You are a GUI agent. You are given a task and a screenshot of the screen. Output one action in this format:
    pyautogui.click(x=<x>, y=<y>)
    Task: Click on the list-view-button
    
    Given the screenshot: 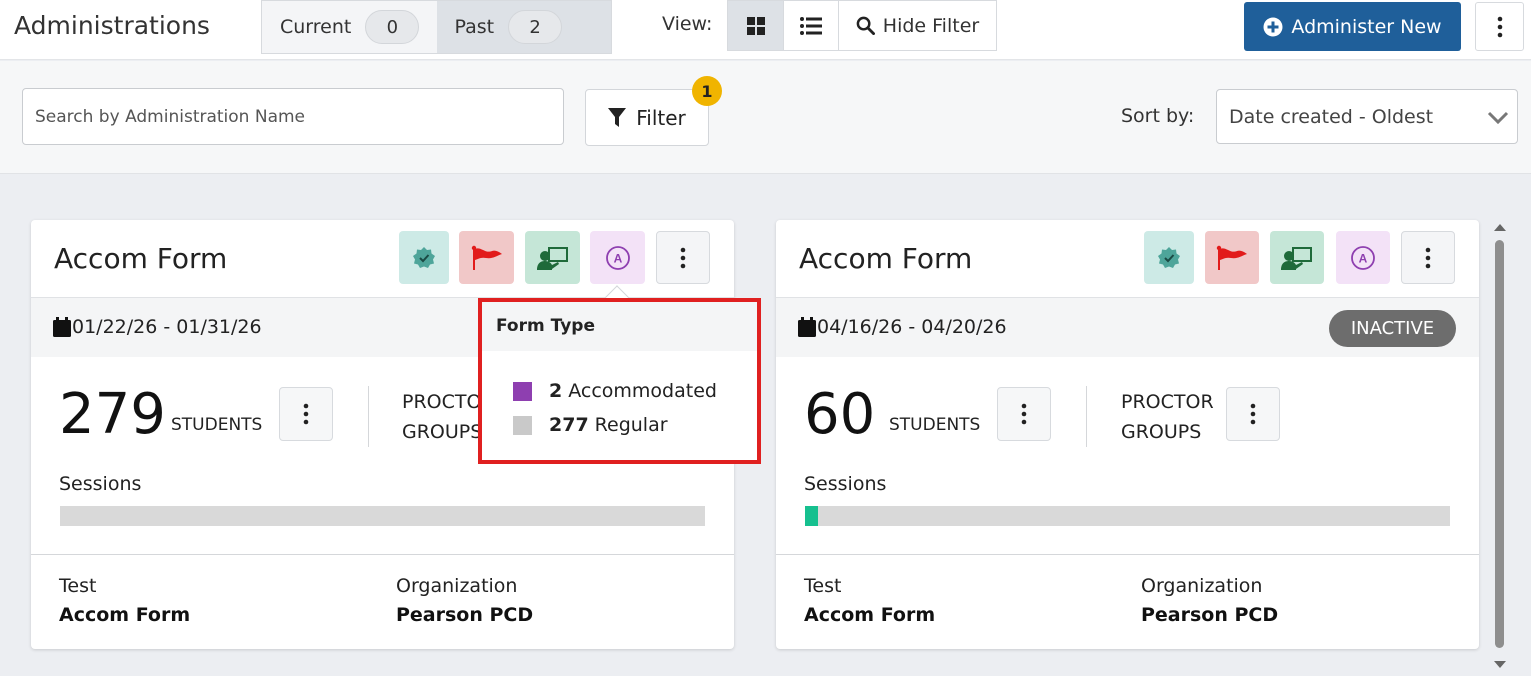 What is the action you would take?
    pyautogui.click(x=811, y=25)
    